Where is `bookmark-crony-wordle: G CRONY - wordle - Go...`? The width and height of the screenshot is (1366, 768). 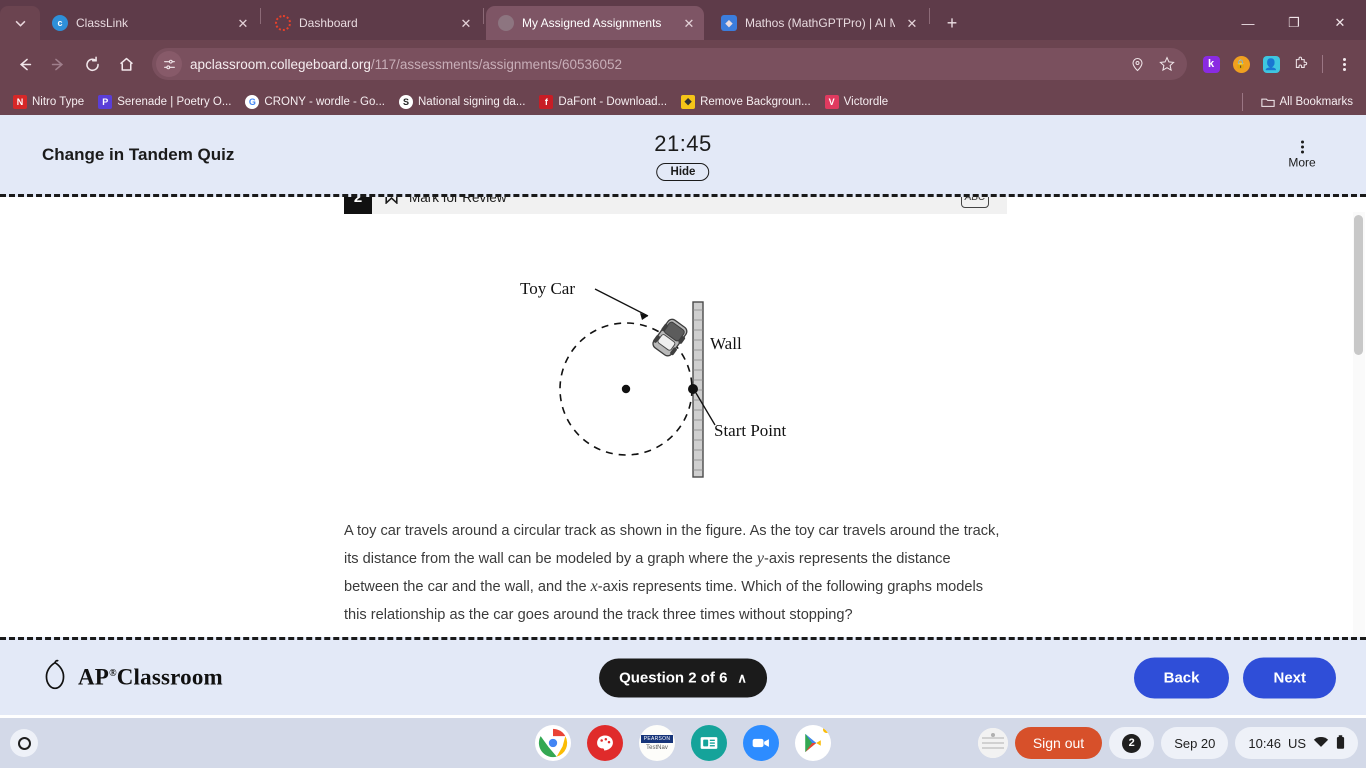
bookmark-crony-wordle: G CRONY - wordle - Go... is located at coordinates (315, 102).